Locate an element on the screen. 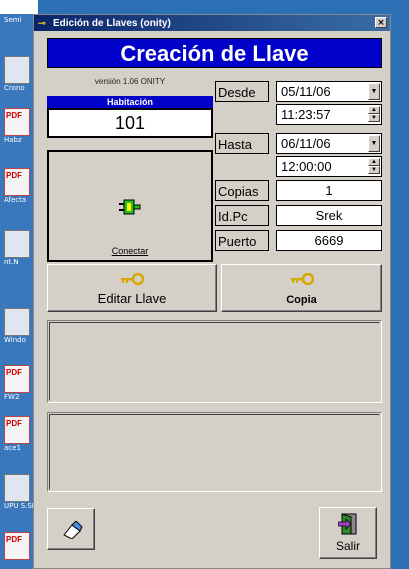  copias-value: 1 is located at coordinates (329, 190).